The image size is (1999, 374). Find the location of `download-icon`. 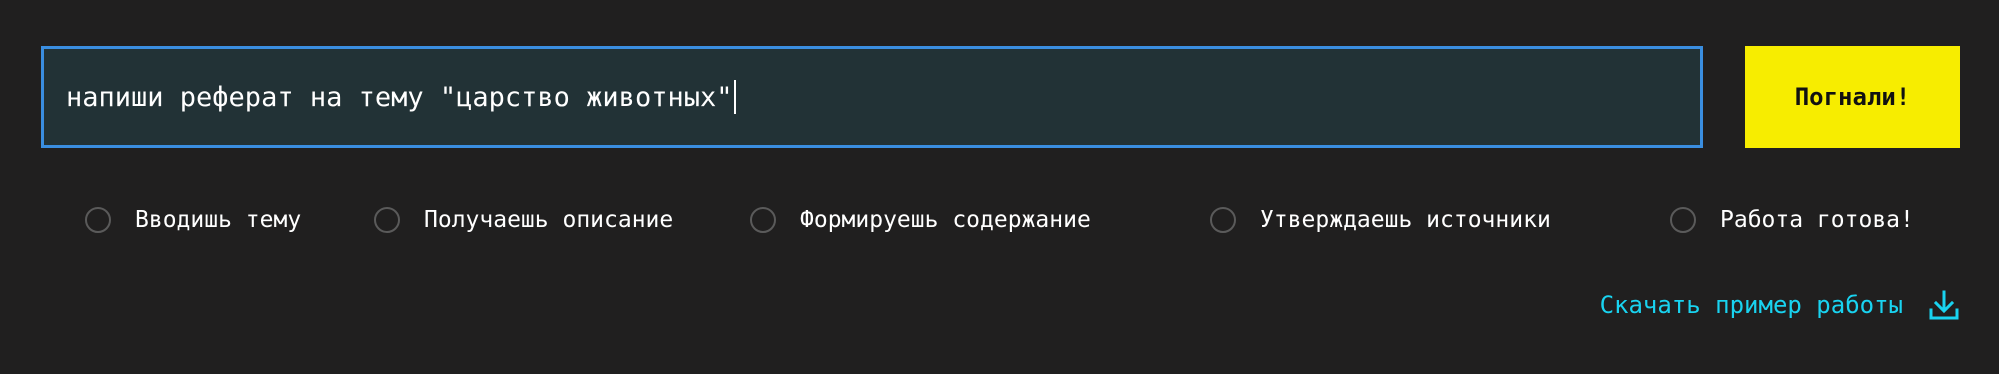

download-icon is located at coordinates (1944, 305).